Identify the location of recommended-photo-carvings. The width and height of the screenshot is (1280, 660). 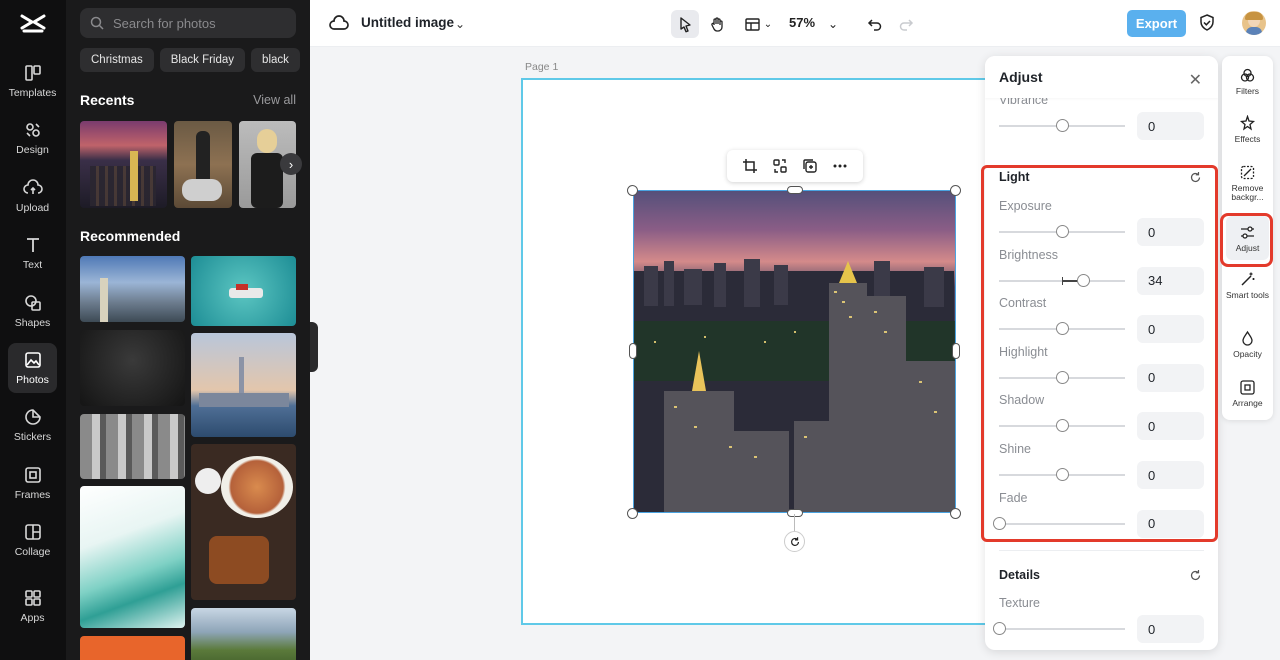
(132, 446).